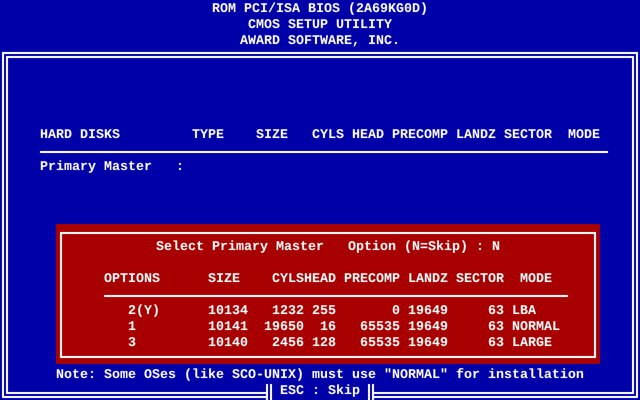 This screenshot has height=400, width=640. I want to click on key-hint: ESC : Skip, so click(320, 392).